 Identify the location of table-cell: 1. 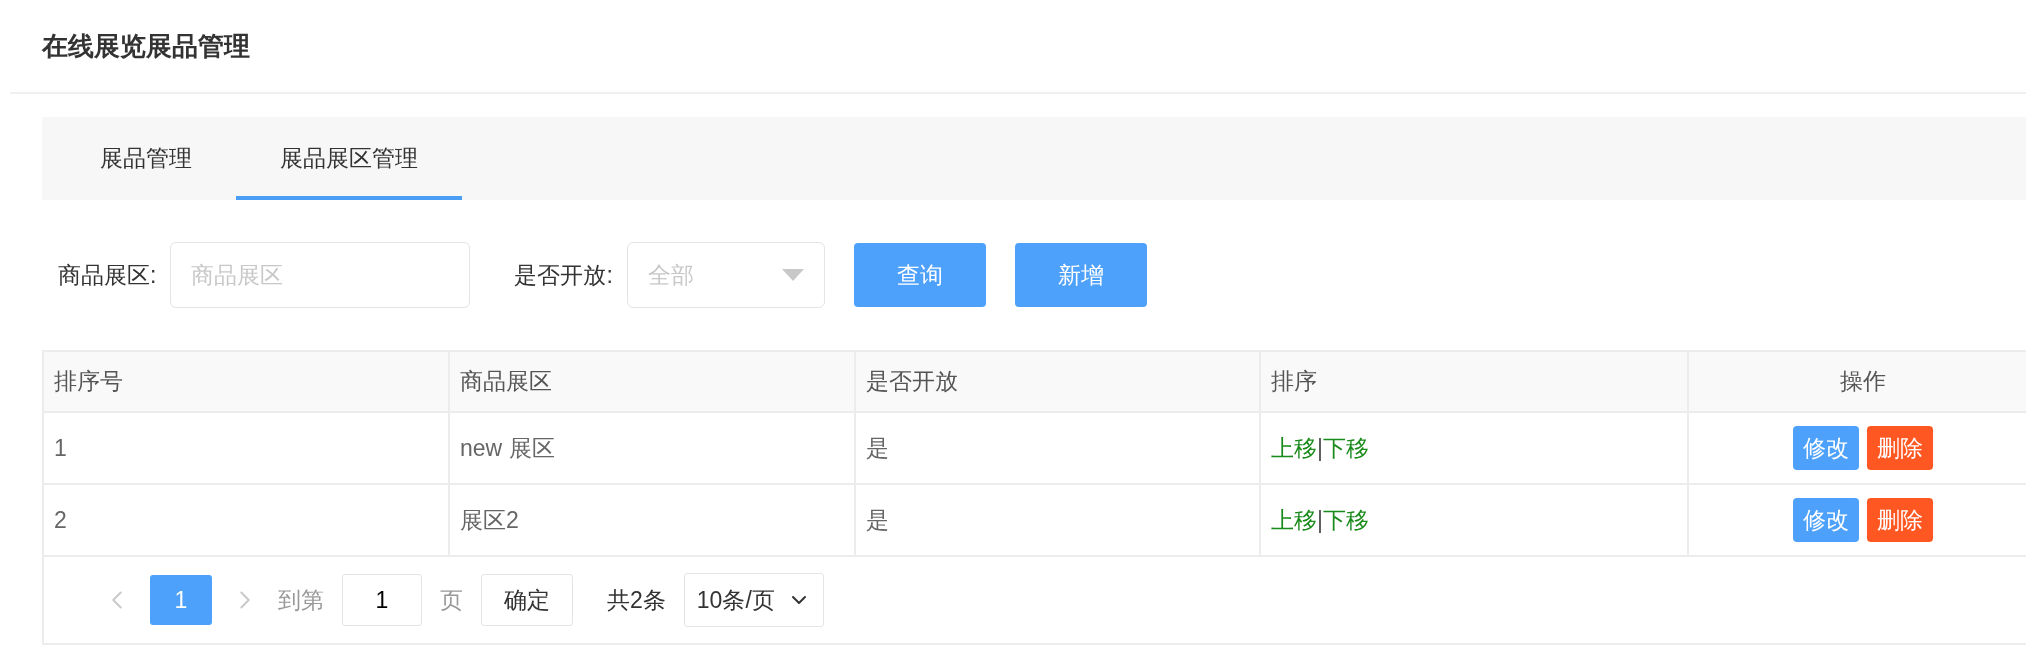
(247, 449).